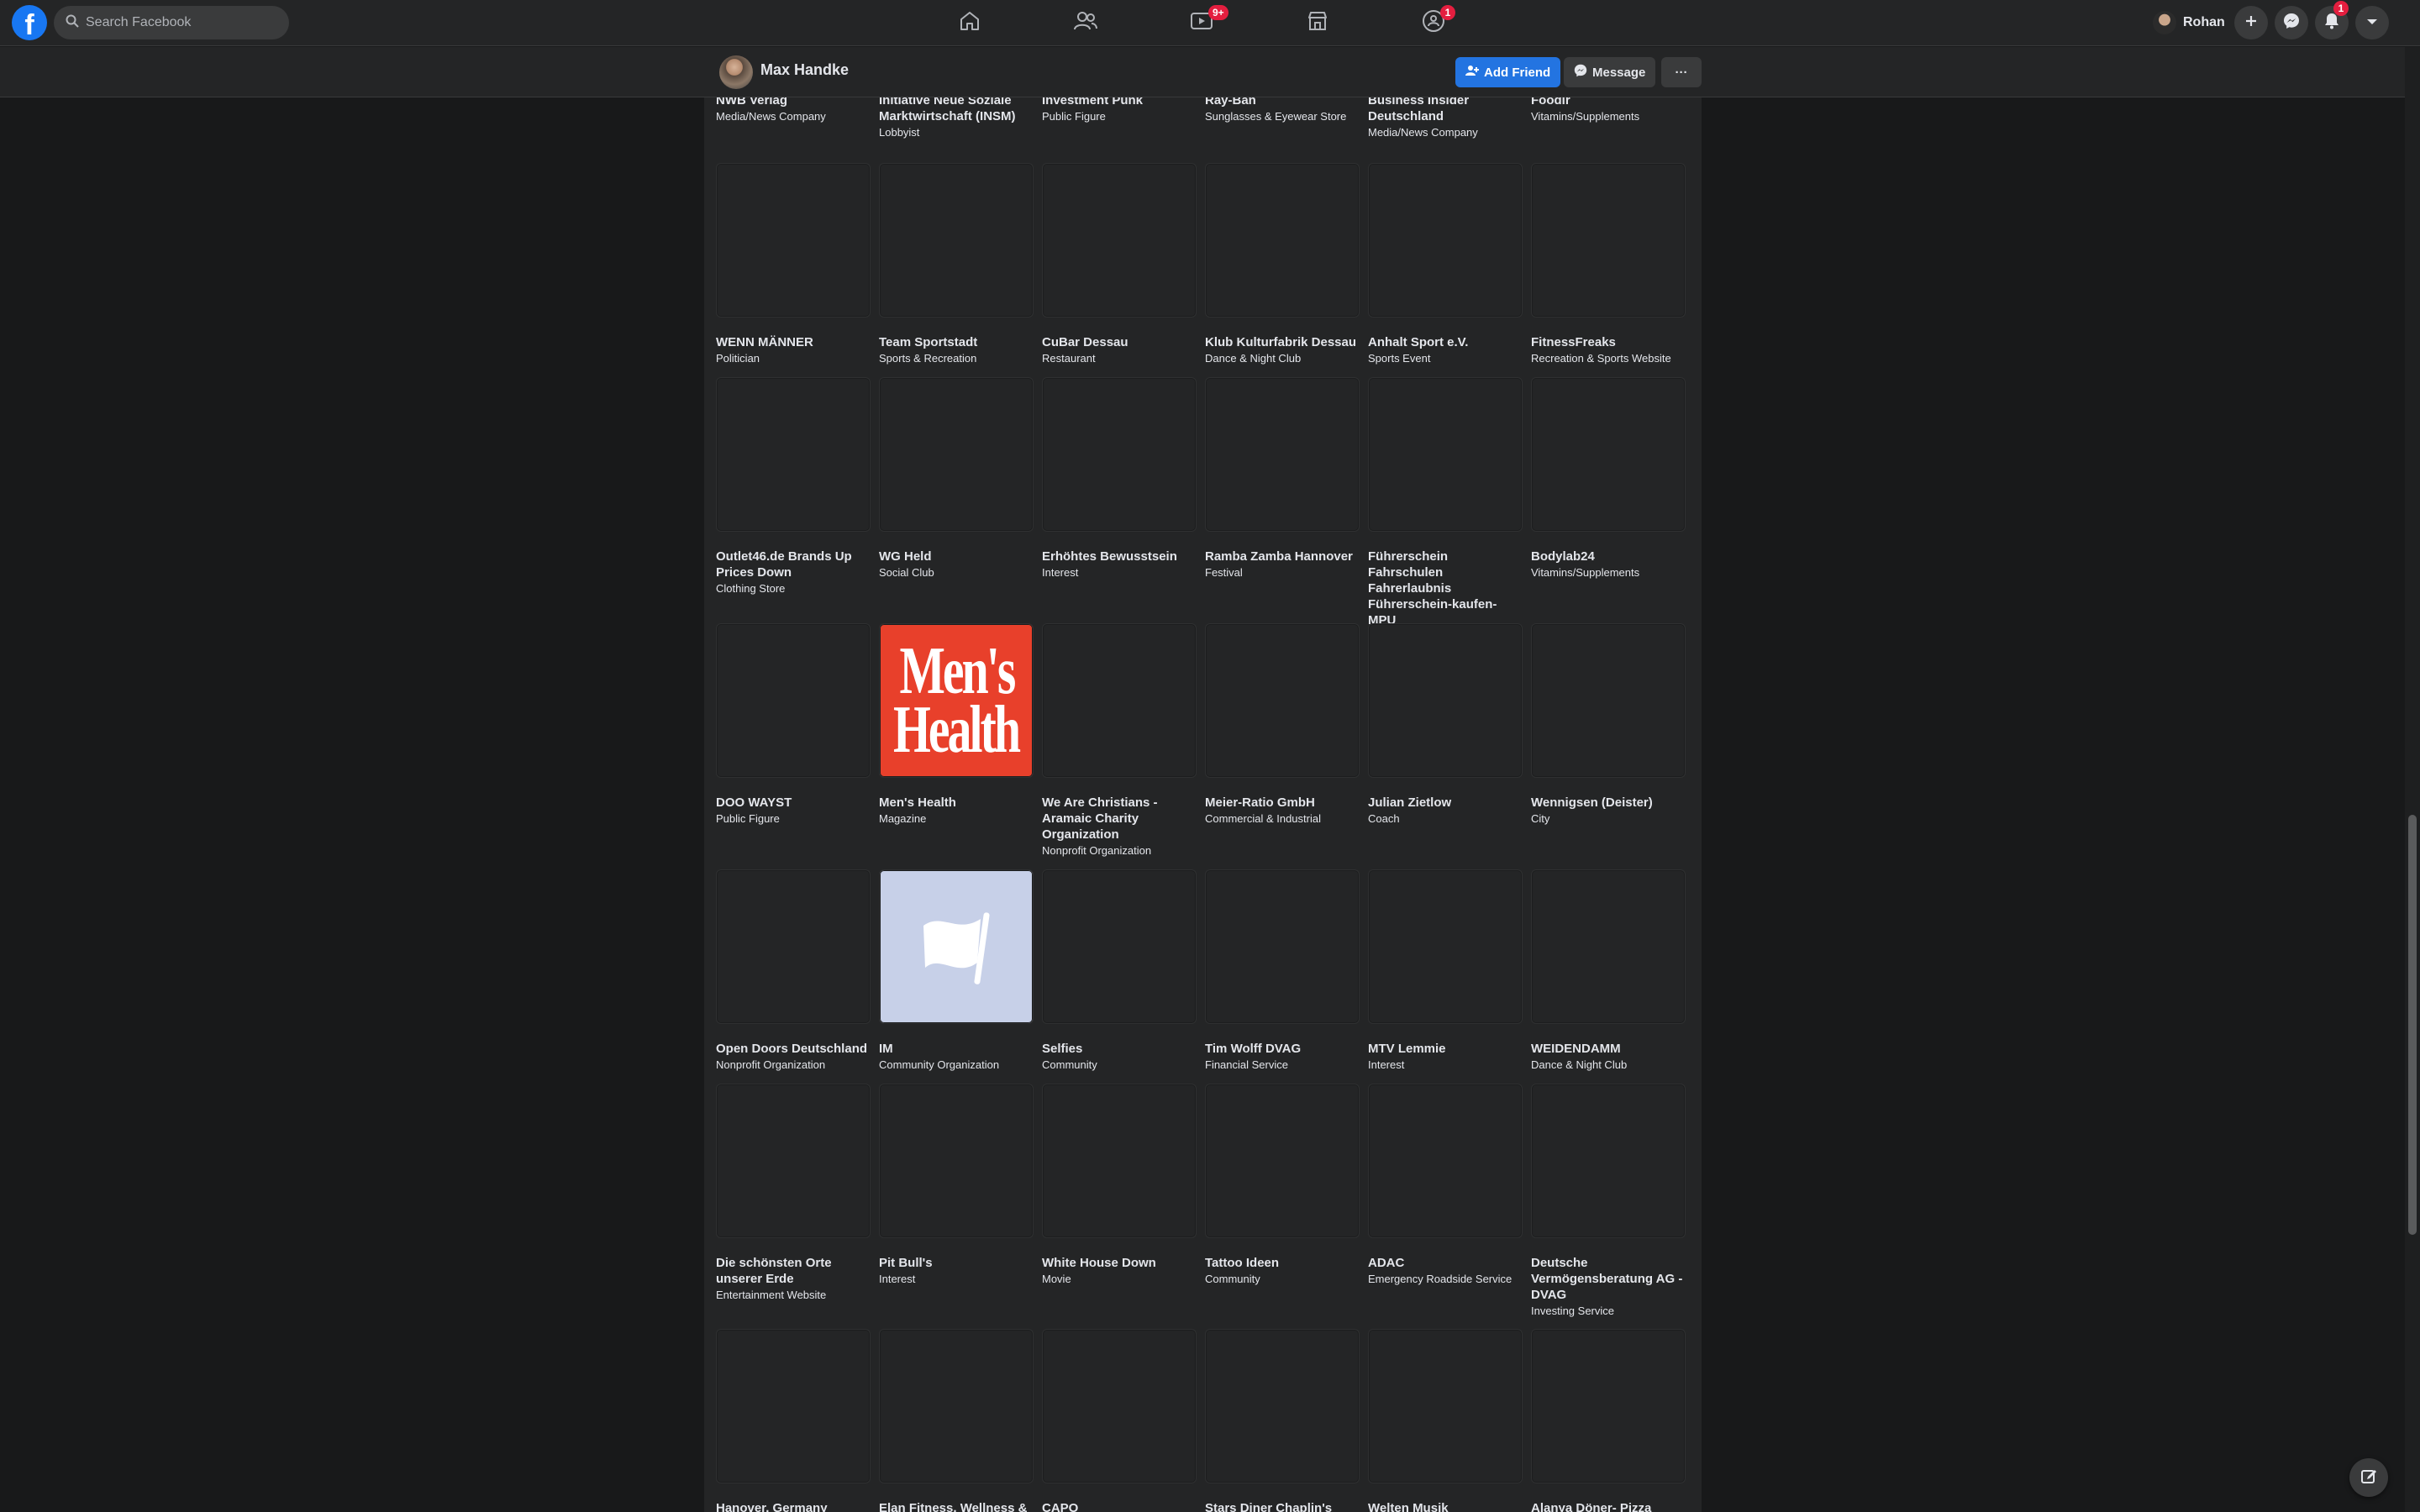  Describe the element at coordinates (1283, 1506) in the screenshot. I see `page-title: Stars Diner Chaplin's` at that location.